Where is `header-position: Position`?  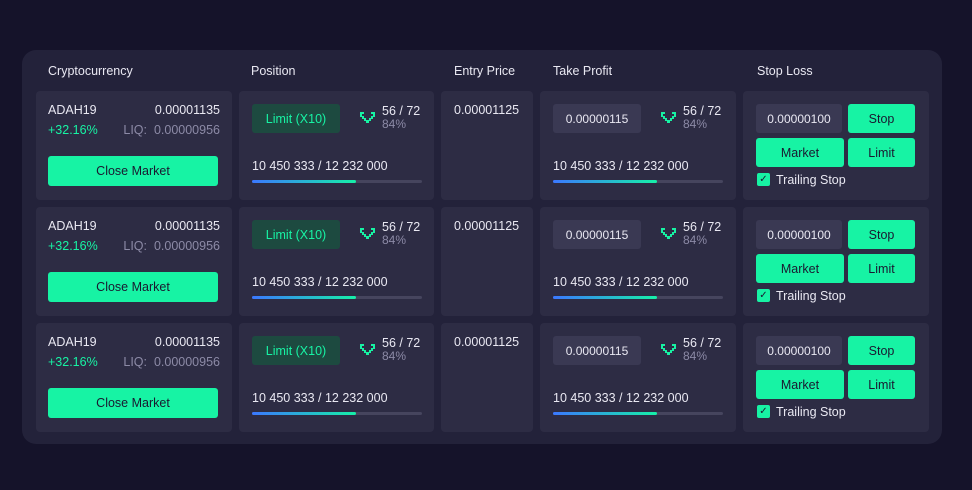
header-position: Position is located at coordinates (273, 71).